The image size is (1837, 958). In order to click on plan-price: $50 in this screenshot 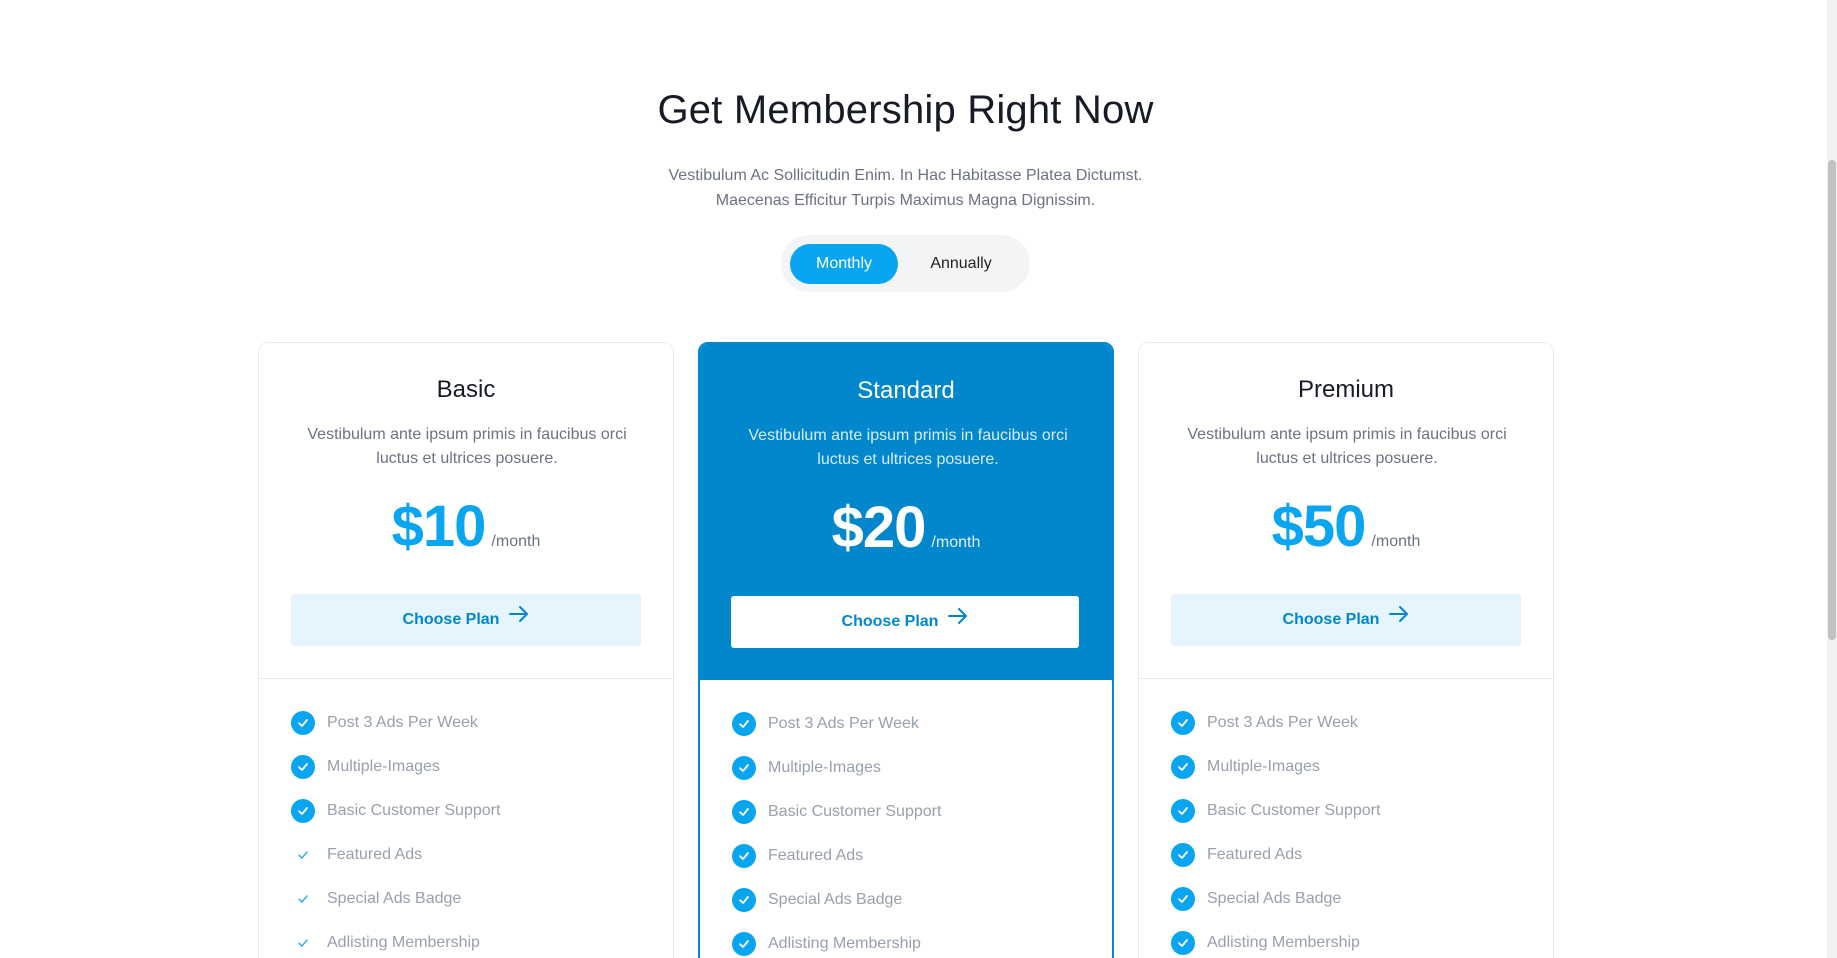, I will do `click(1319, 526)`.